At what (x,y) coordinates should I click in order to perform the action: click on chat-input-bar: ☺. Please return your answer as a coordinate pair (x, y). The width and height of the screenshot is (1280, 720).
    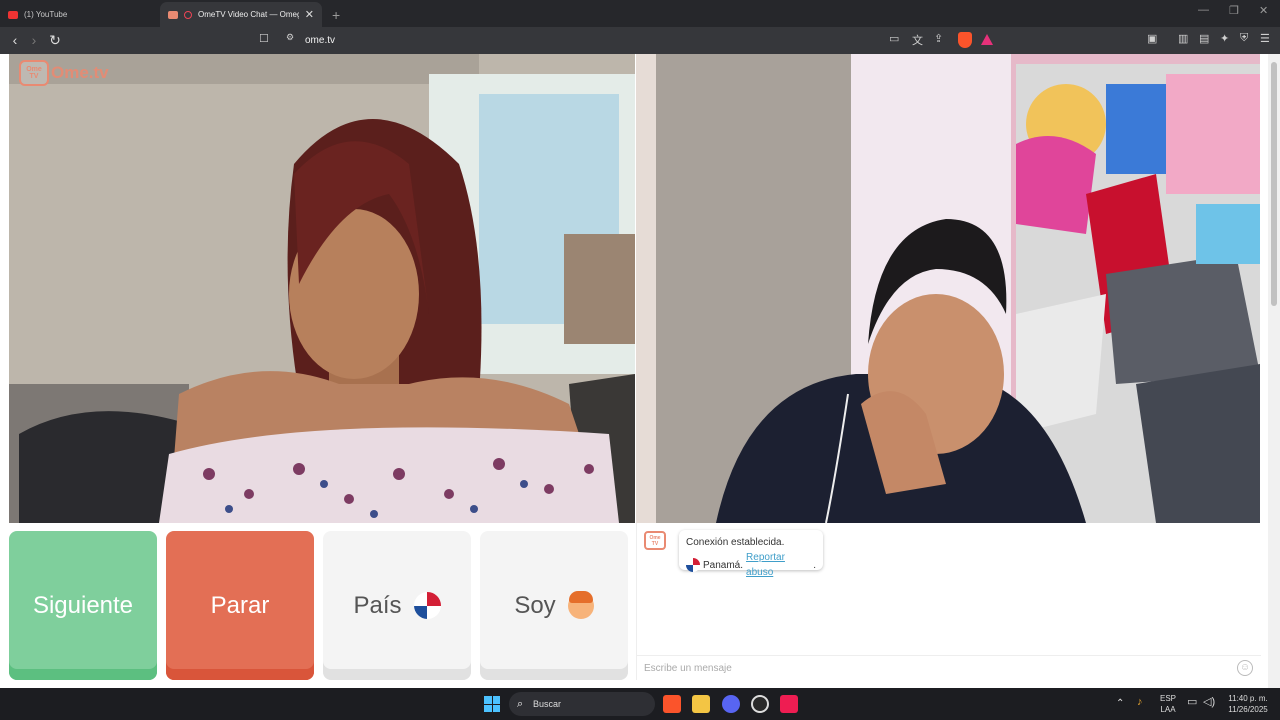
    Looking at the image, I should click on (949, 667).